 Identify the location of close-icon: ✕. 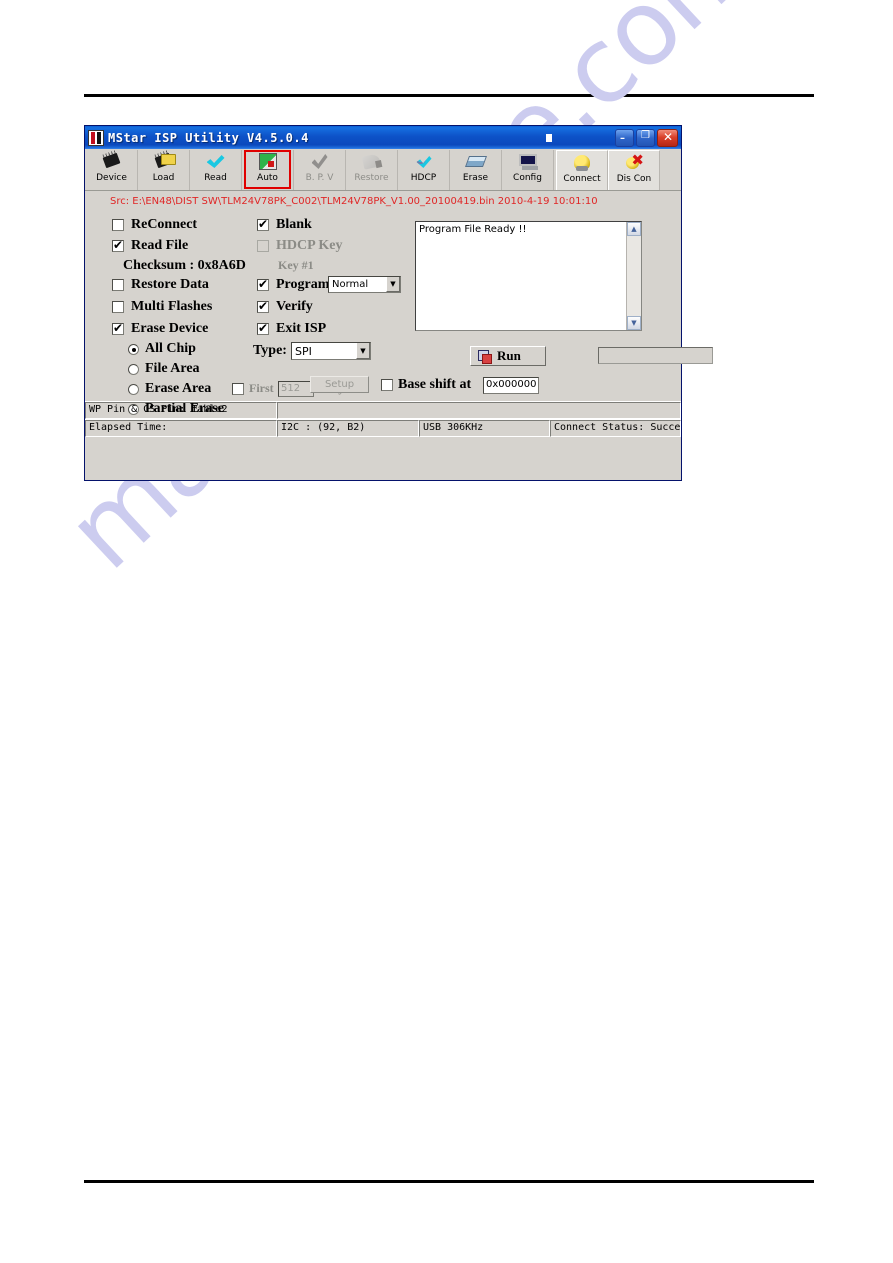
(668, 136).